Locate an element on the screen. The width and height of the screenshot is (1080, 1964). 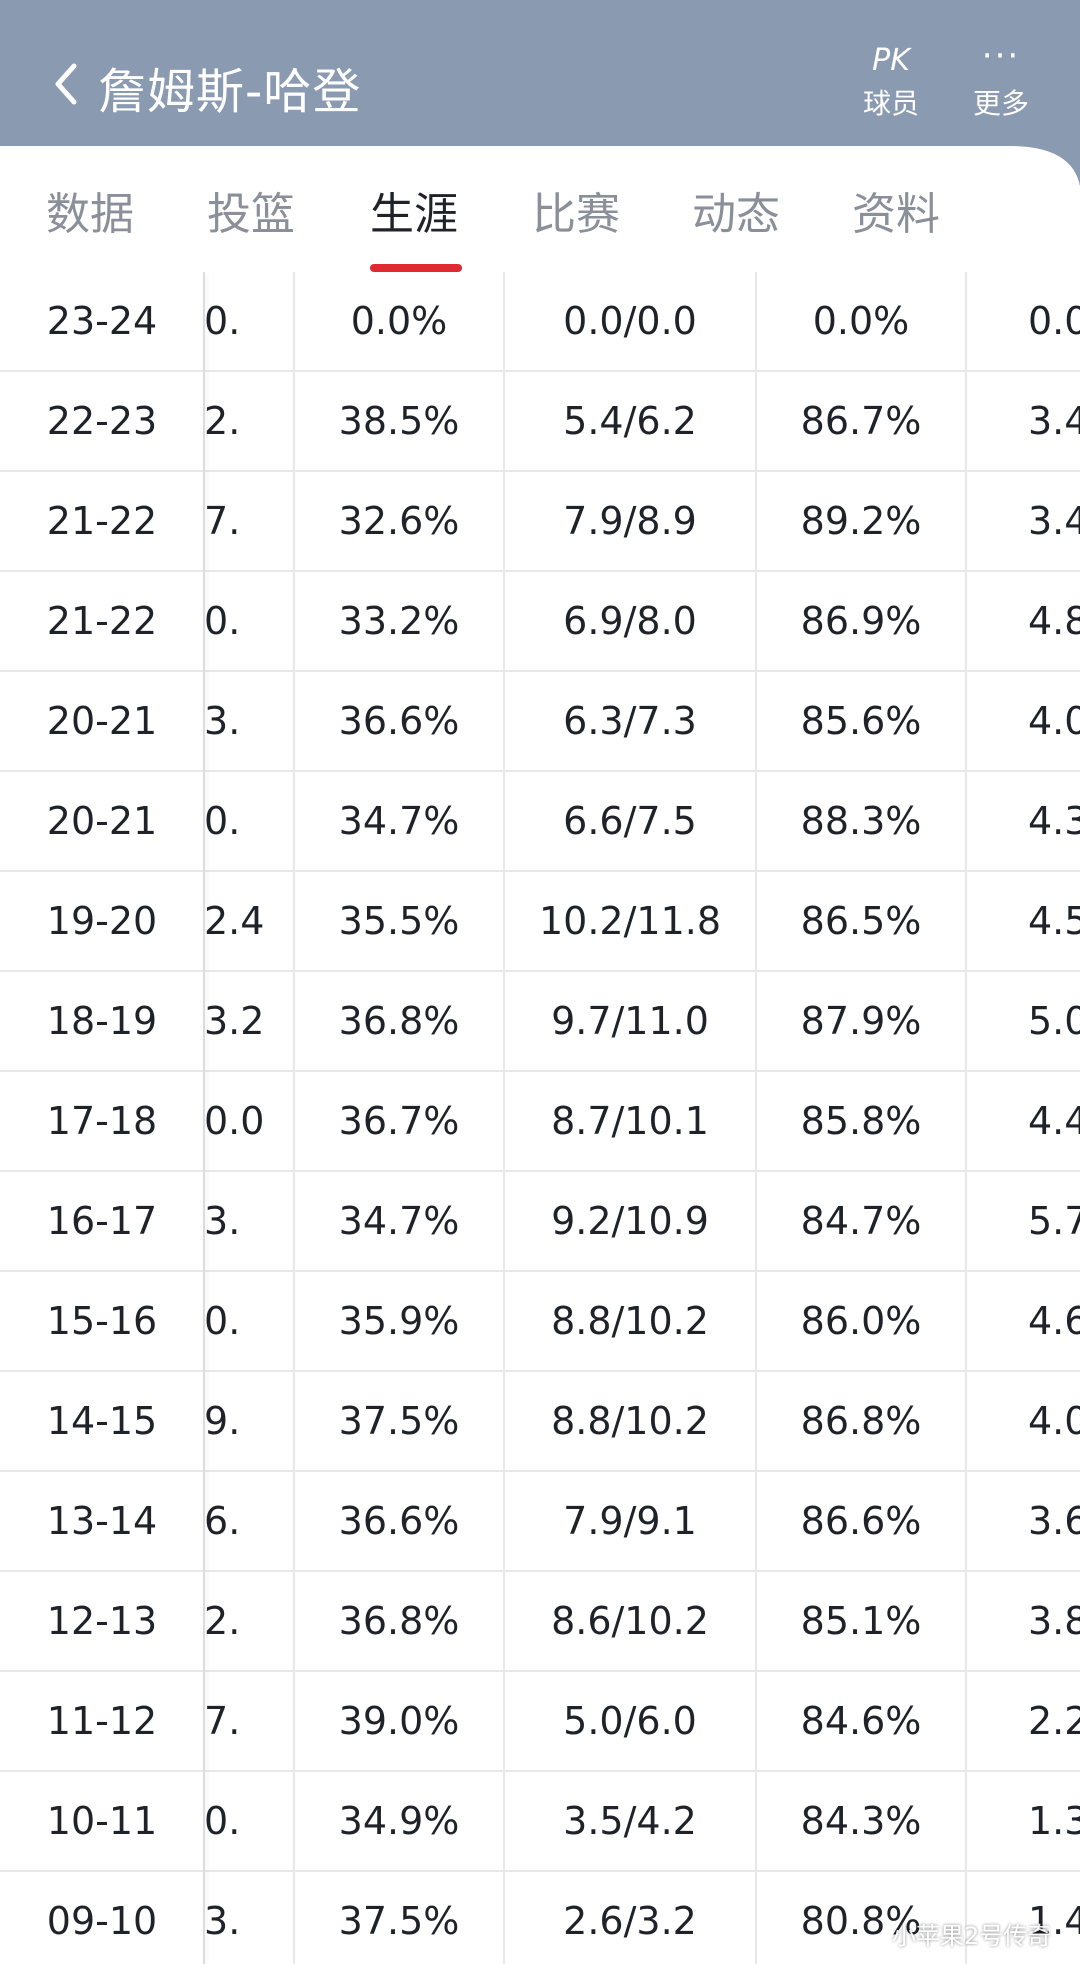
table-row: 10-11.0 34.9% 3.5/4.2 84.3% 1.3 is located at coordinates (540, 1822).